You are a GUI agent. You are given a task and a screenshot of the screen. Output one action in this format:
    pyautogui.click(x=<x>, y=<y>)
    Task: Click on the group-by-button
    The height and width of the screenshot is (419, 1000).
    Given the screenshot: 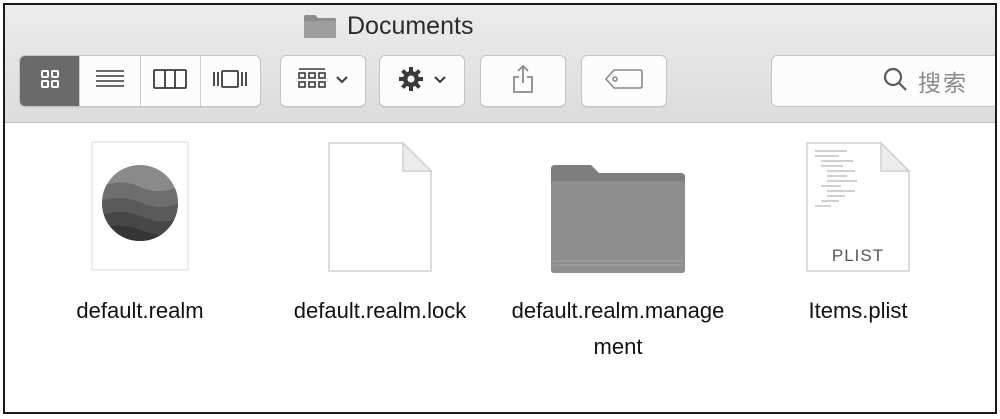 What is the action you would take?
    pyautogui.click(x=323, y=81)
    